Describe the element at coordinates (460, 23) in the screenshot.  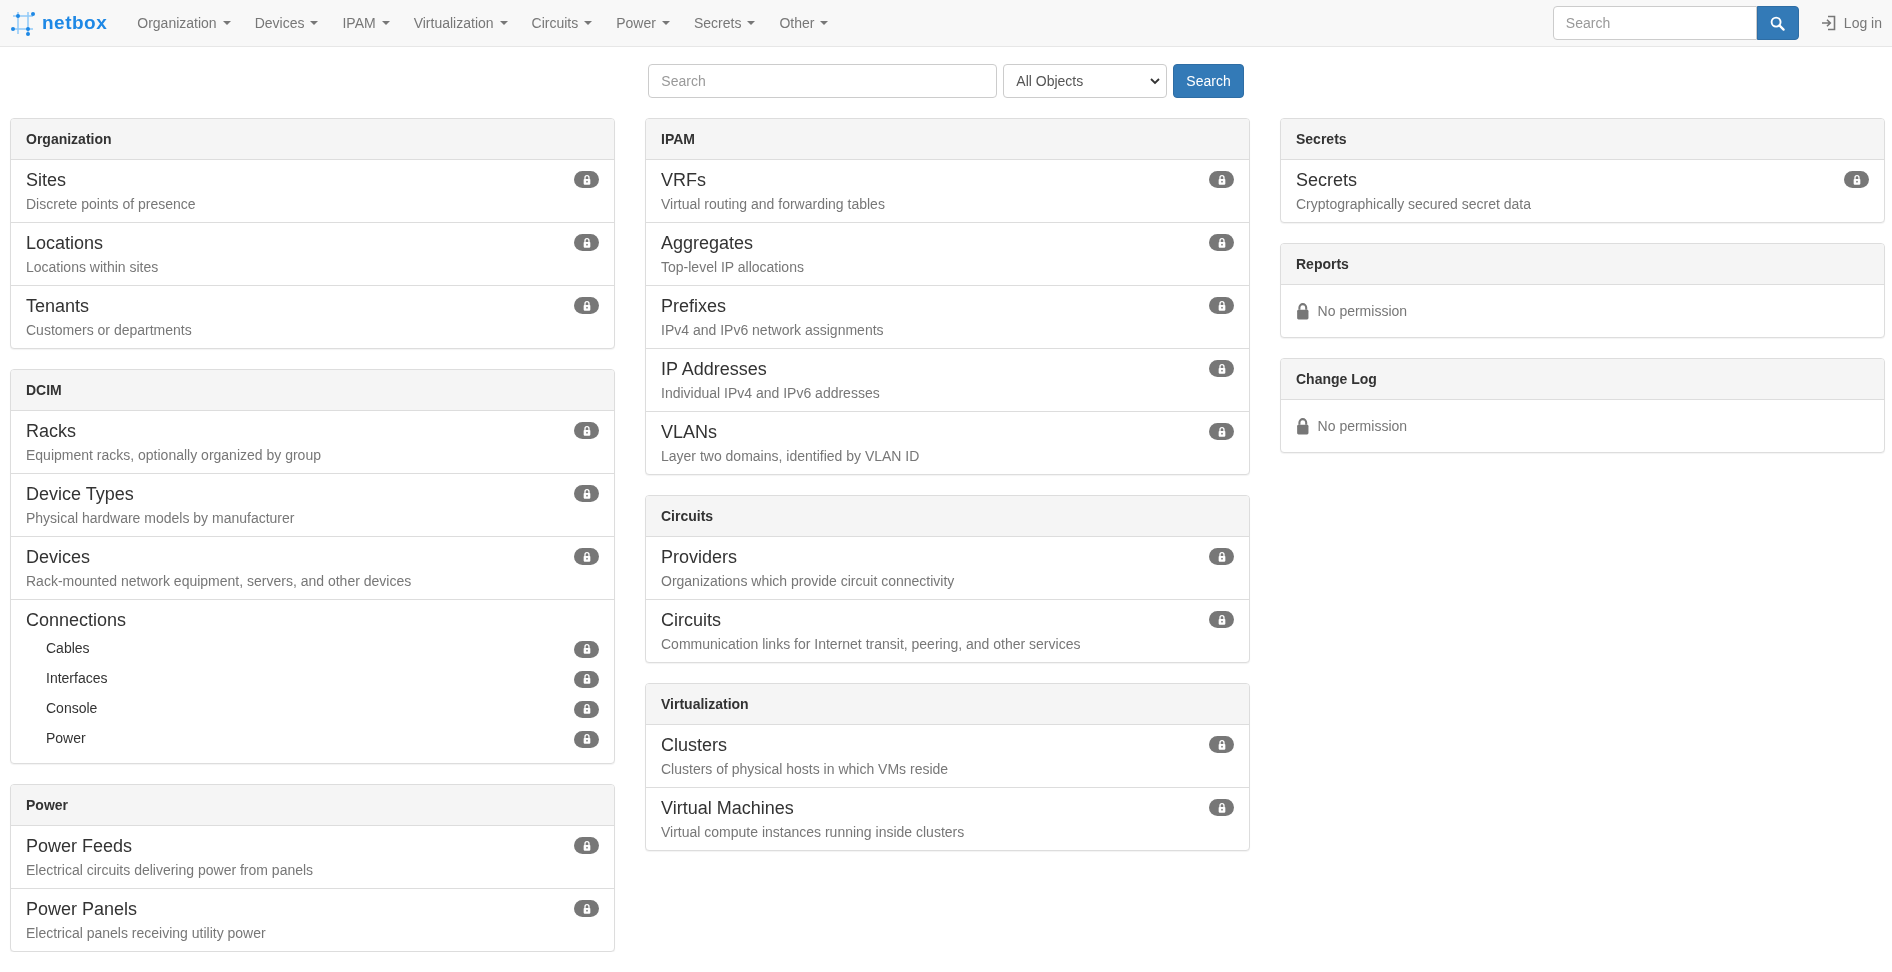
I see `nav-menu: Virtualization` at that location.